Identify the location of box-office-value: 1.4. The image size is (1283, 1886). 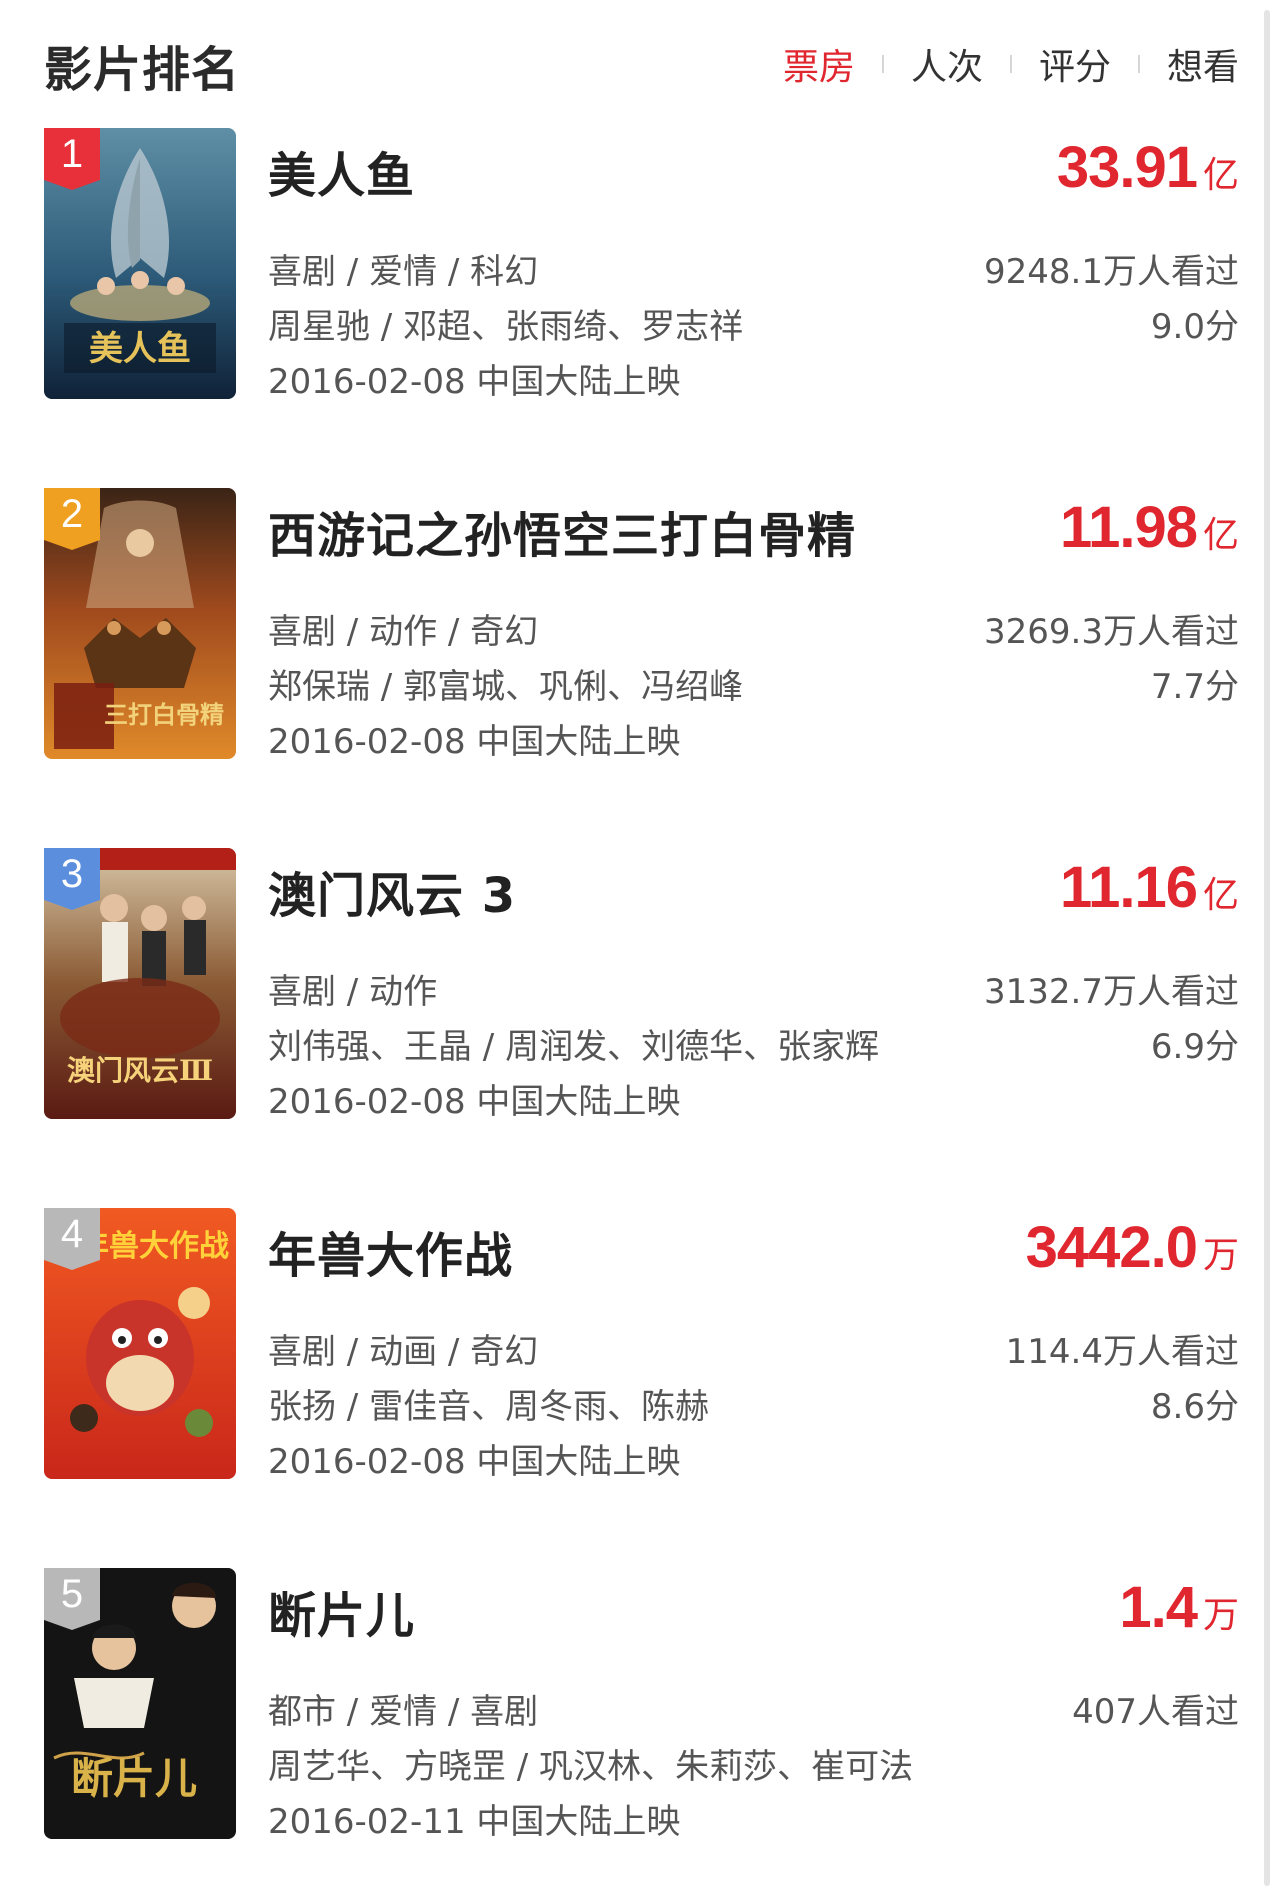
(1158, 1607).